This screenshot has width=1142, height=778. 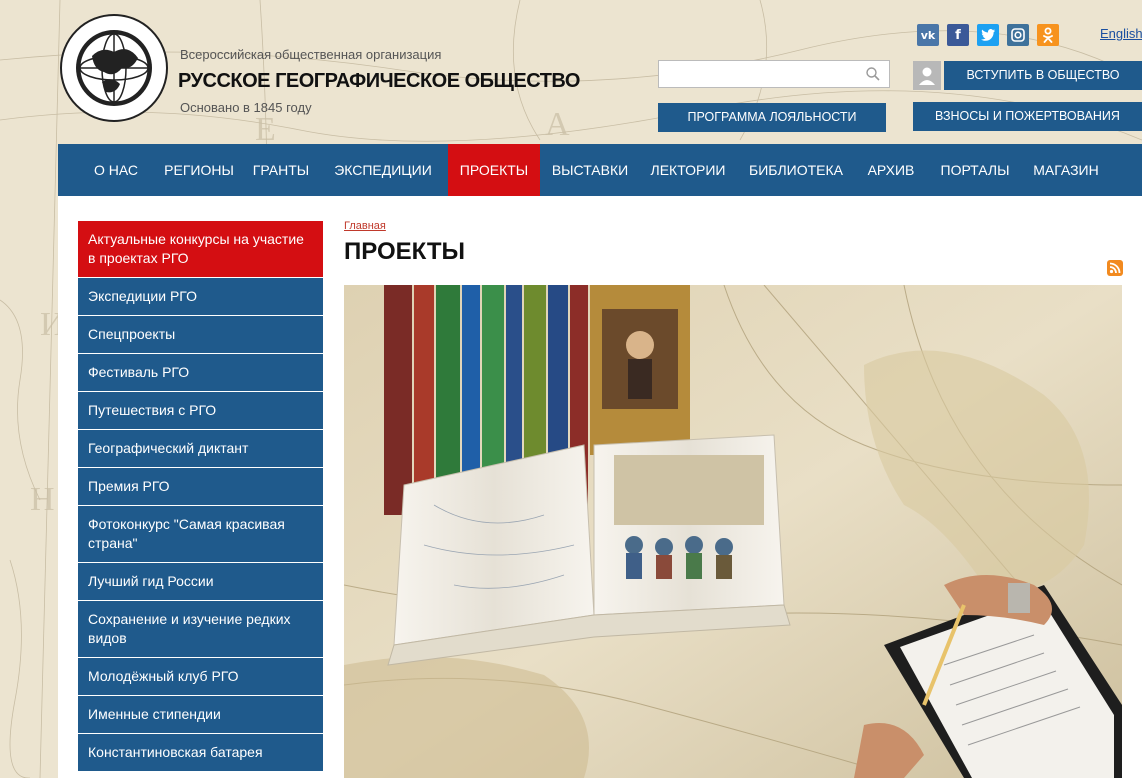 I want to click on svg-text: Е, so click(x=265, y=129).